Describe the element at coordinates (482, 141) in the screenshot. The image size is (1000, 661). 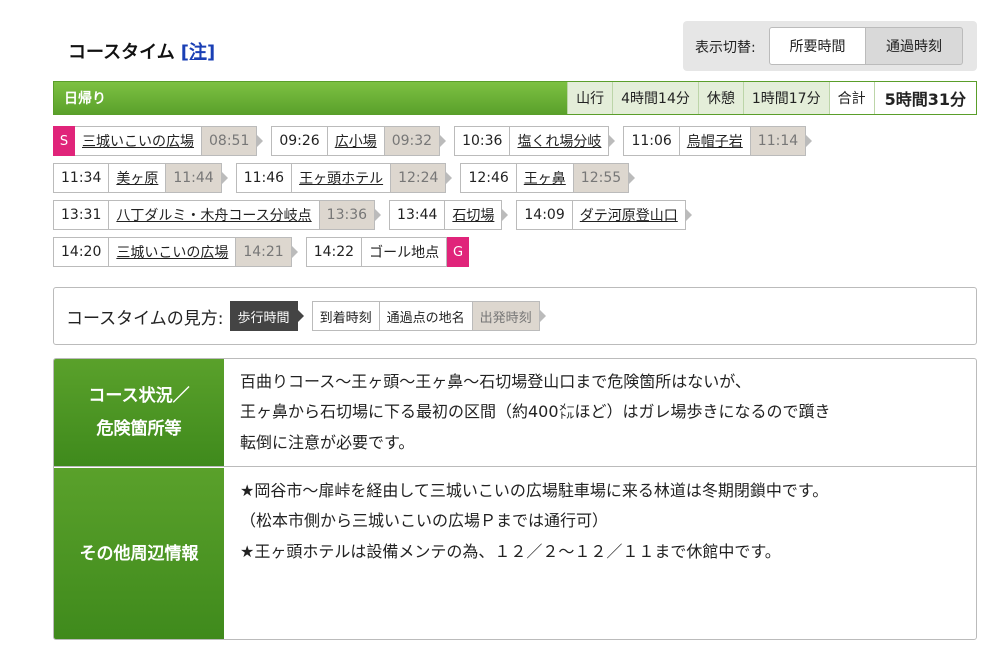
I see `stop-arrive: 10:36` at that location.